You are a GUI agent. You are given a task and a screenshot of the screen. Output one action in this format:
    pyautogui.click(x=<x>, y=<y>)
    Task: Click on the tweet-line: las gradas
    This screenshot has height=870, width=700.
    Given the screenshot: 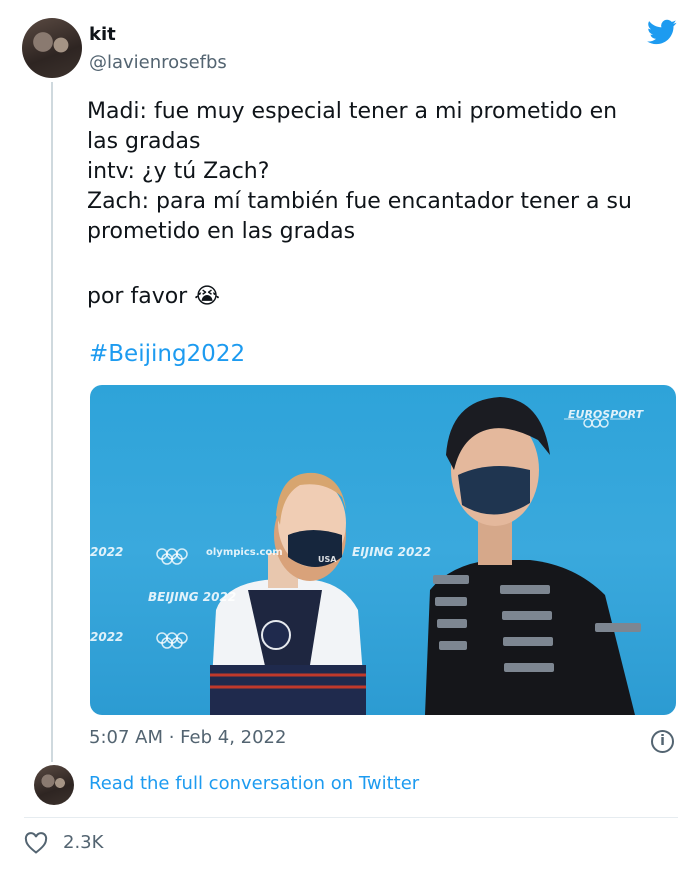 What is the action you would take?
    pyautogui.click(x=144, y=141)
    